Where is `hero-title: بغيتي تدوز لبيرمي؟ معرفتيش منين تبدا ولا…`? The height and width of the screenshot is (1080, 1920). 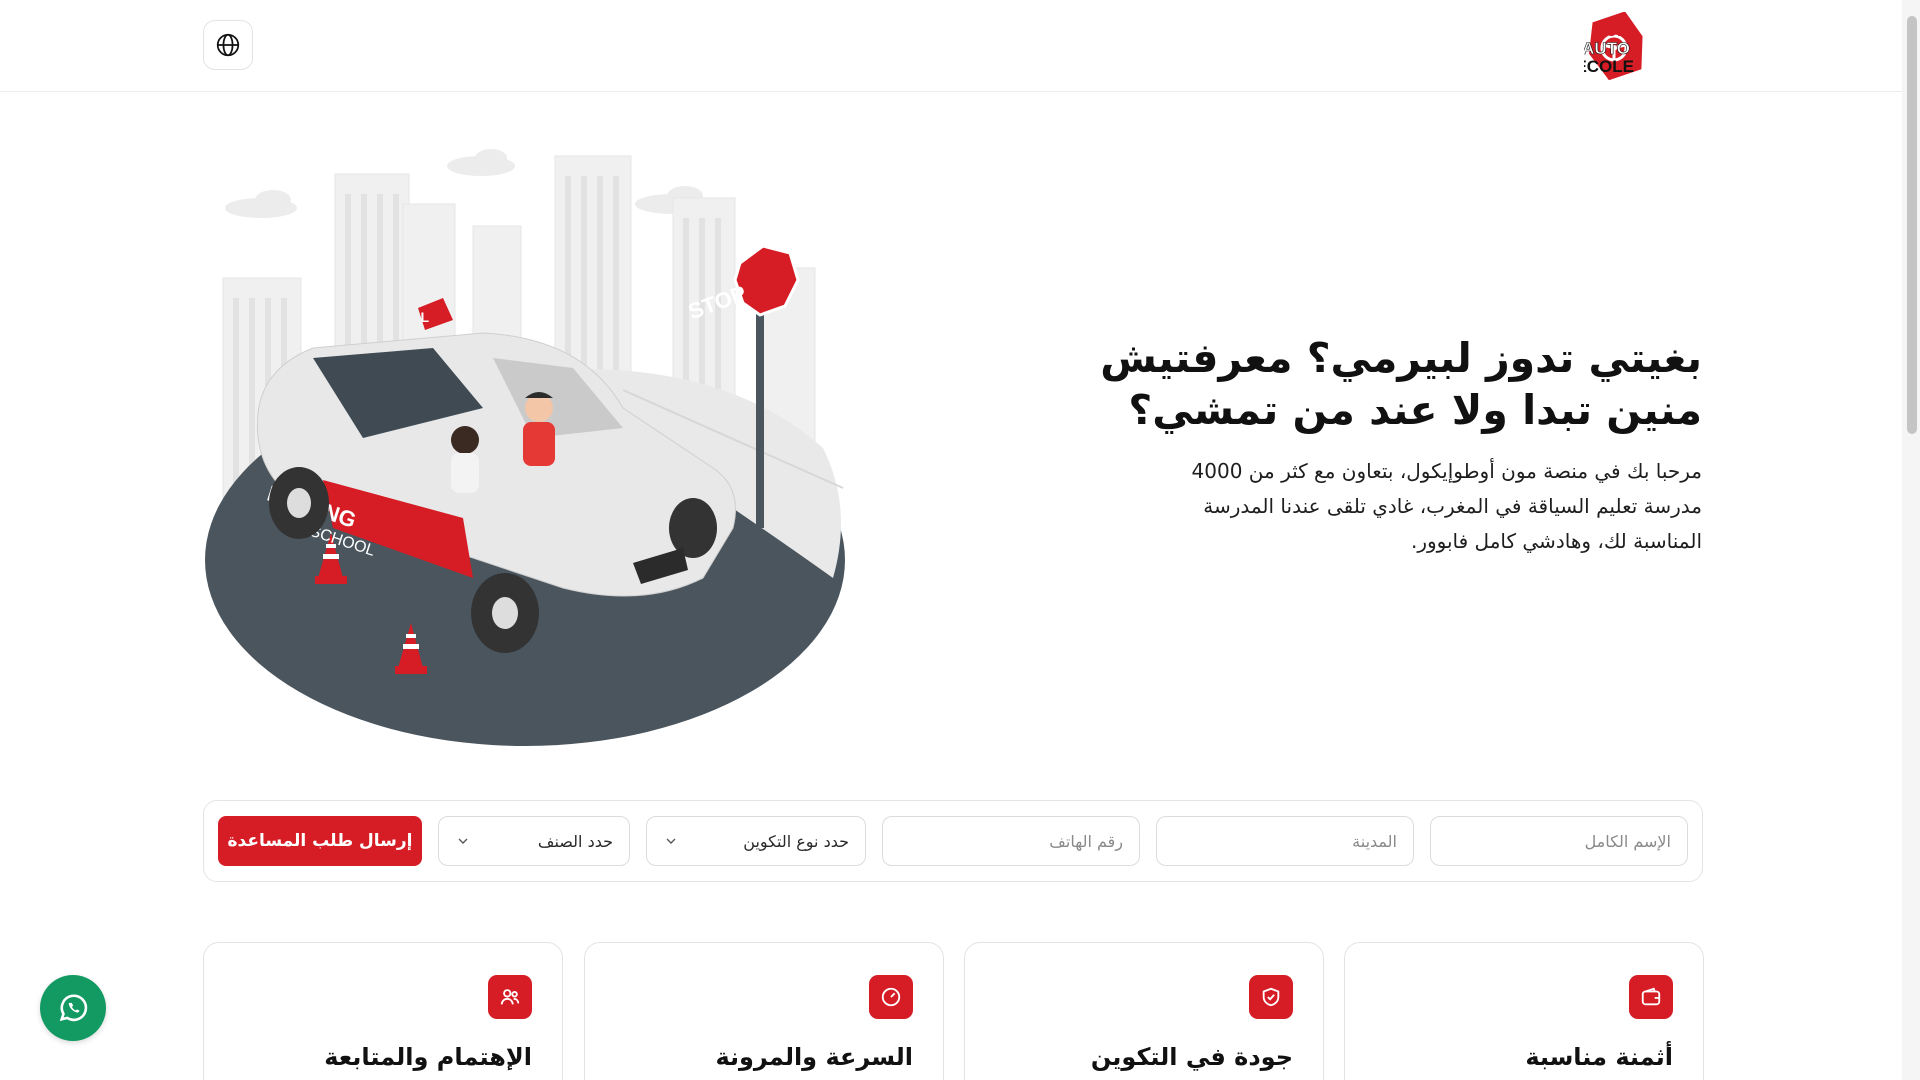
hero-title: بغيتي تدوز لبيرمي؟ معرفتيش منين تبدا ولا… is located at coordinates (1372, 384).